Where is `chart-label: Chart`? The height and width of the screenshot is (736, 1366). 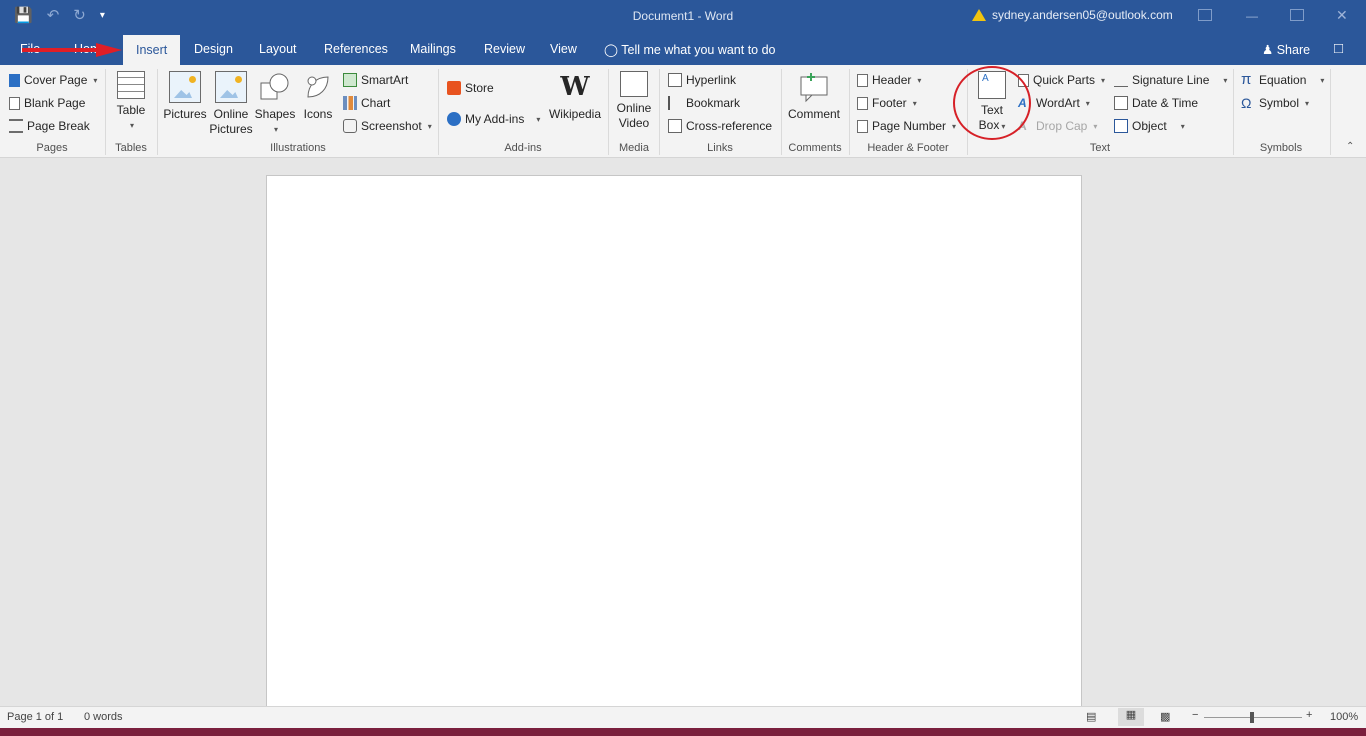 chart-label: Chart is located at coordinates (376, 103).